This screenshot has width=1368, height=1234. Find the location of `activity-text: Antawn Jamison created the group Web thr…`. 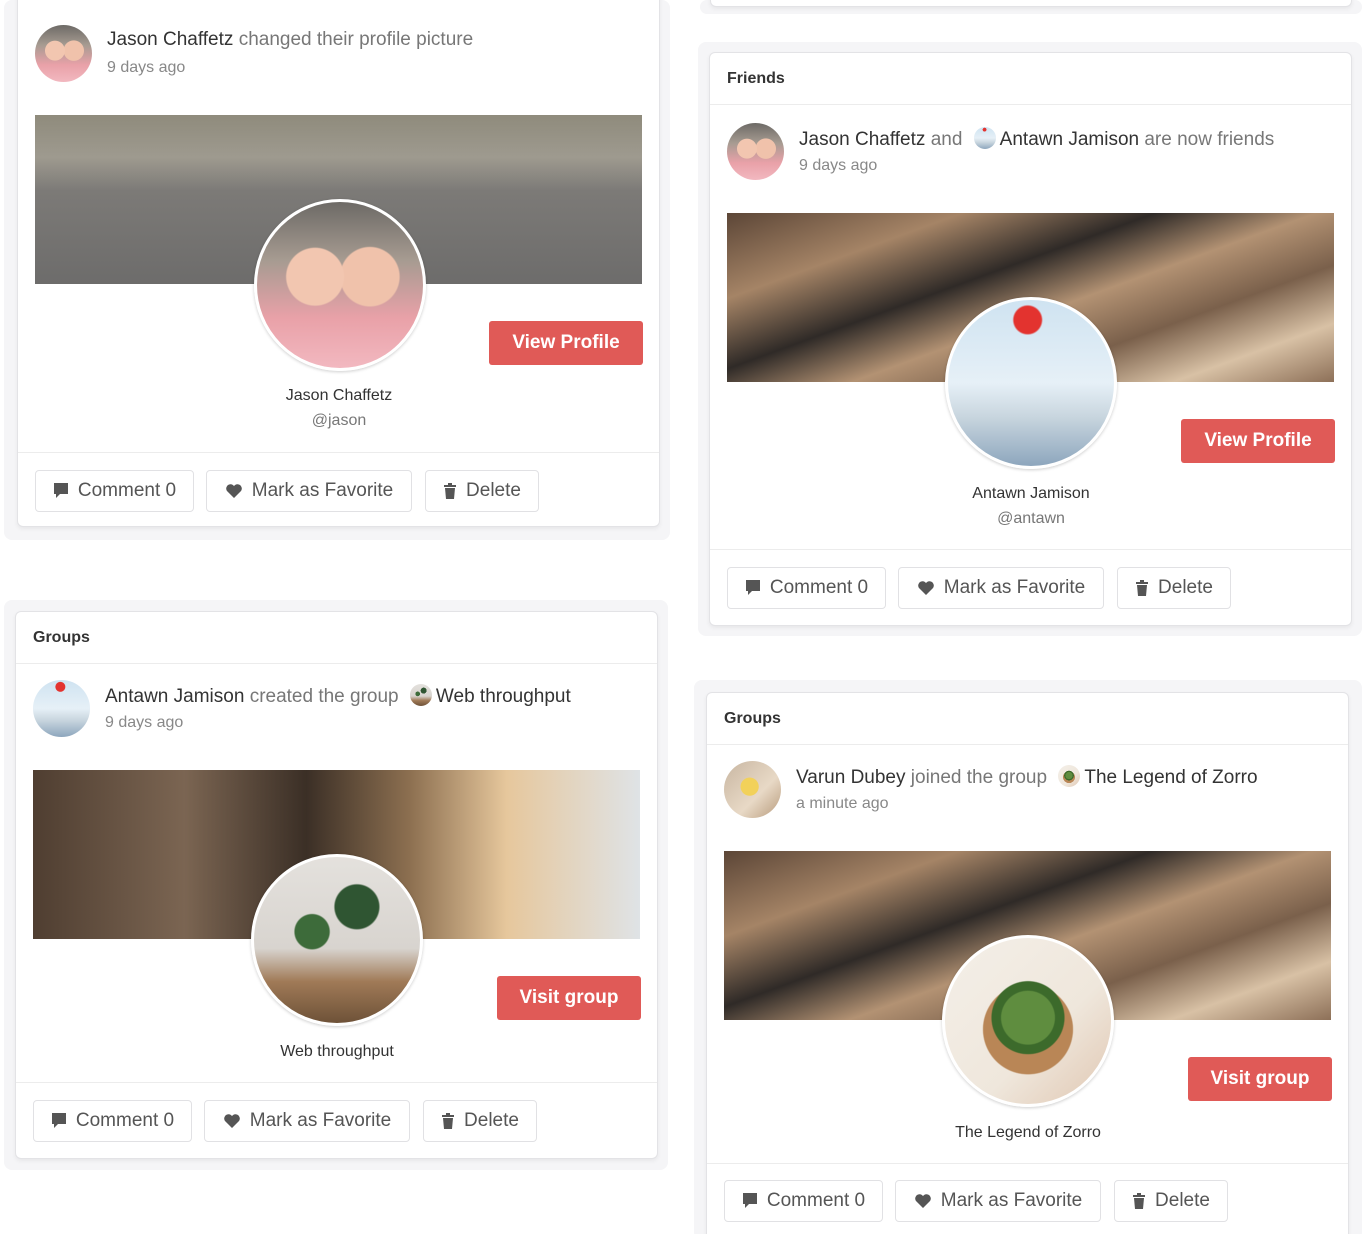

activity-text: Antawn Jamison created the group Web thr… is located at coordinates (338, 696).